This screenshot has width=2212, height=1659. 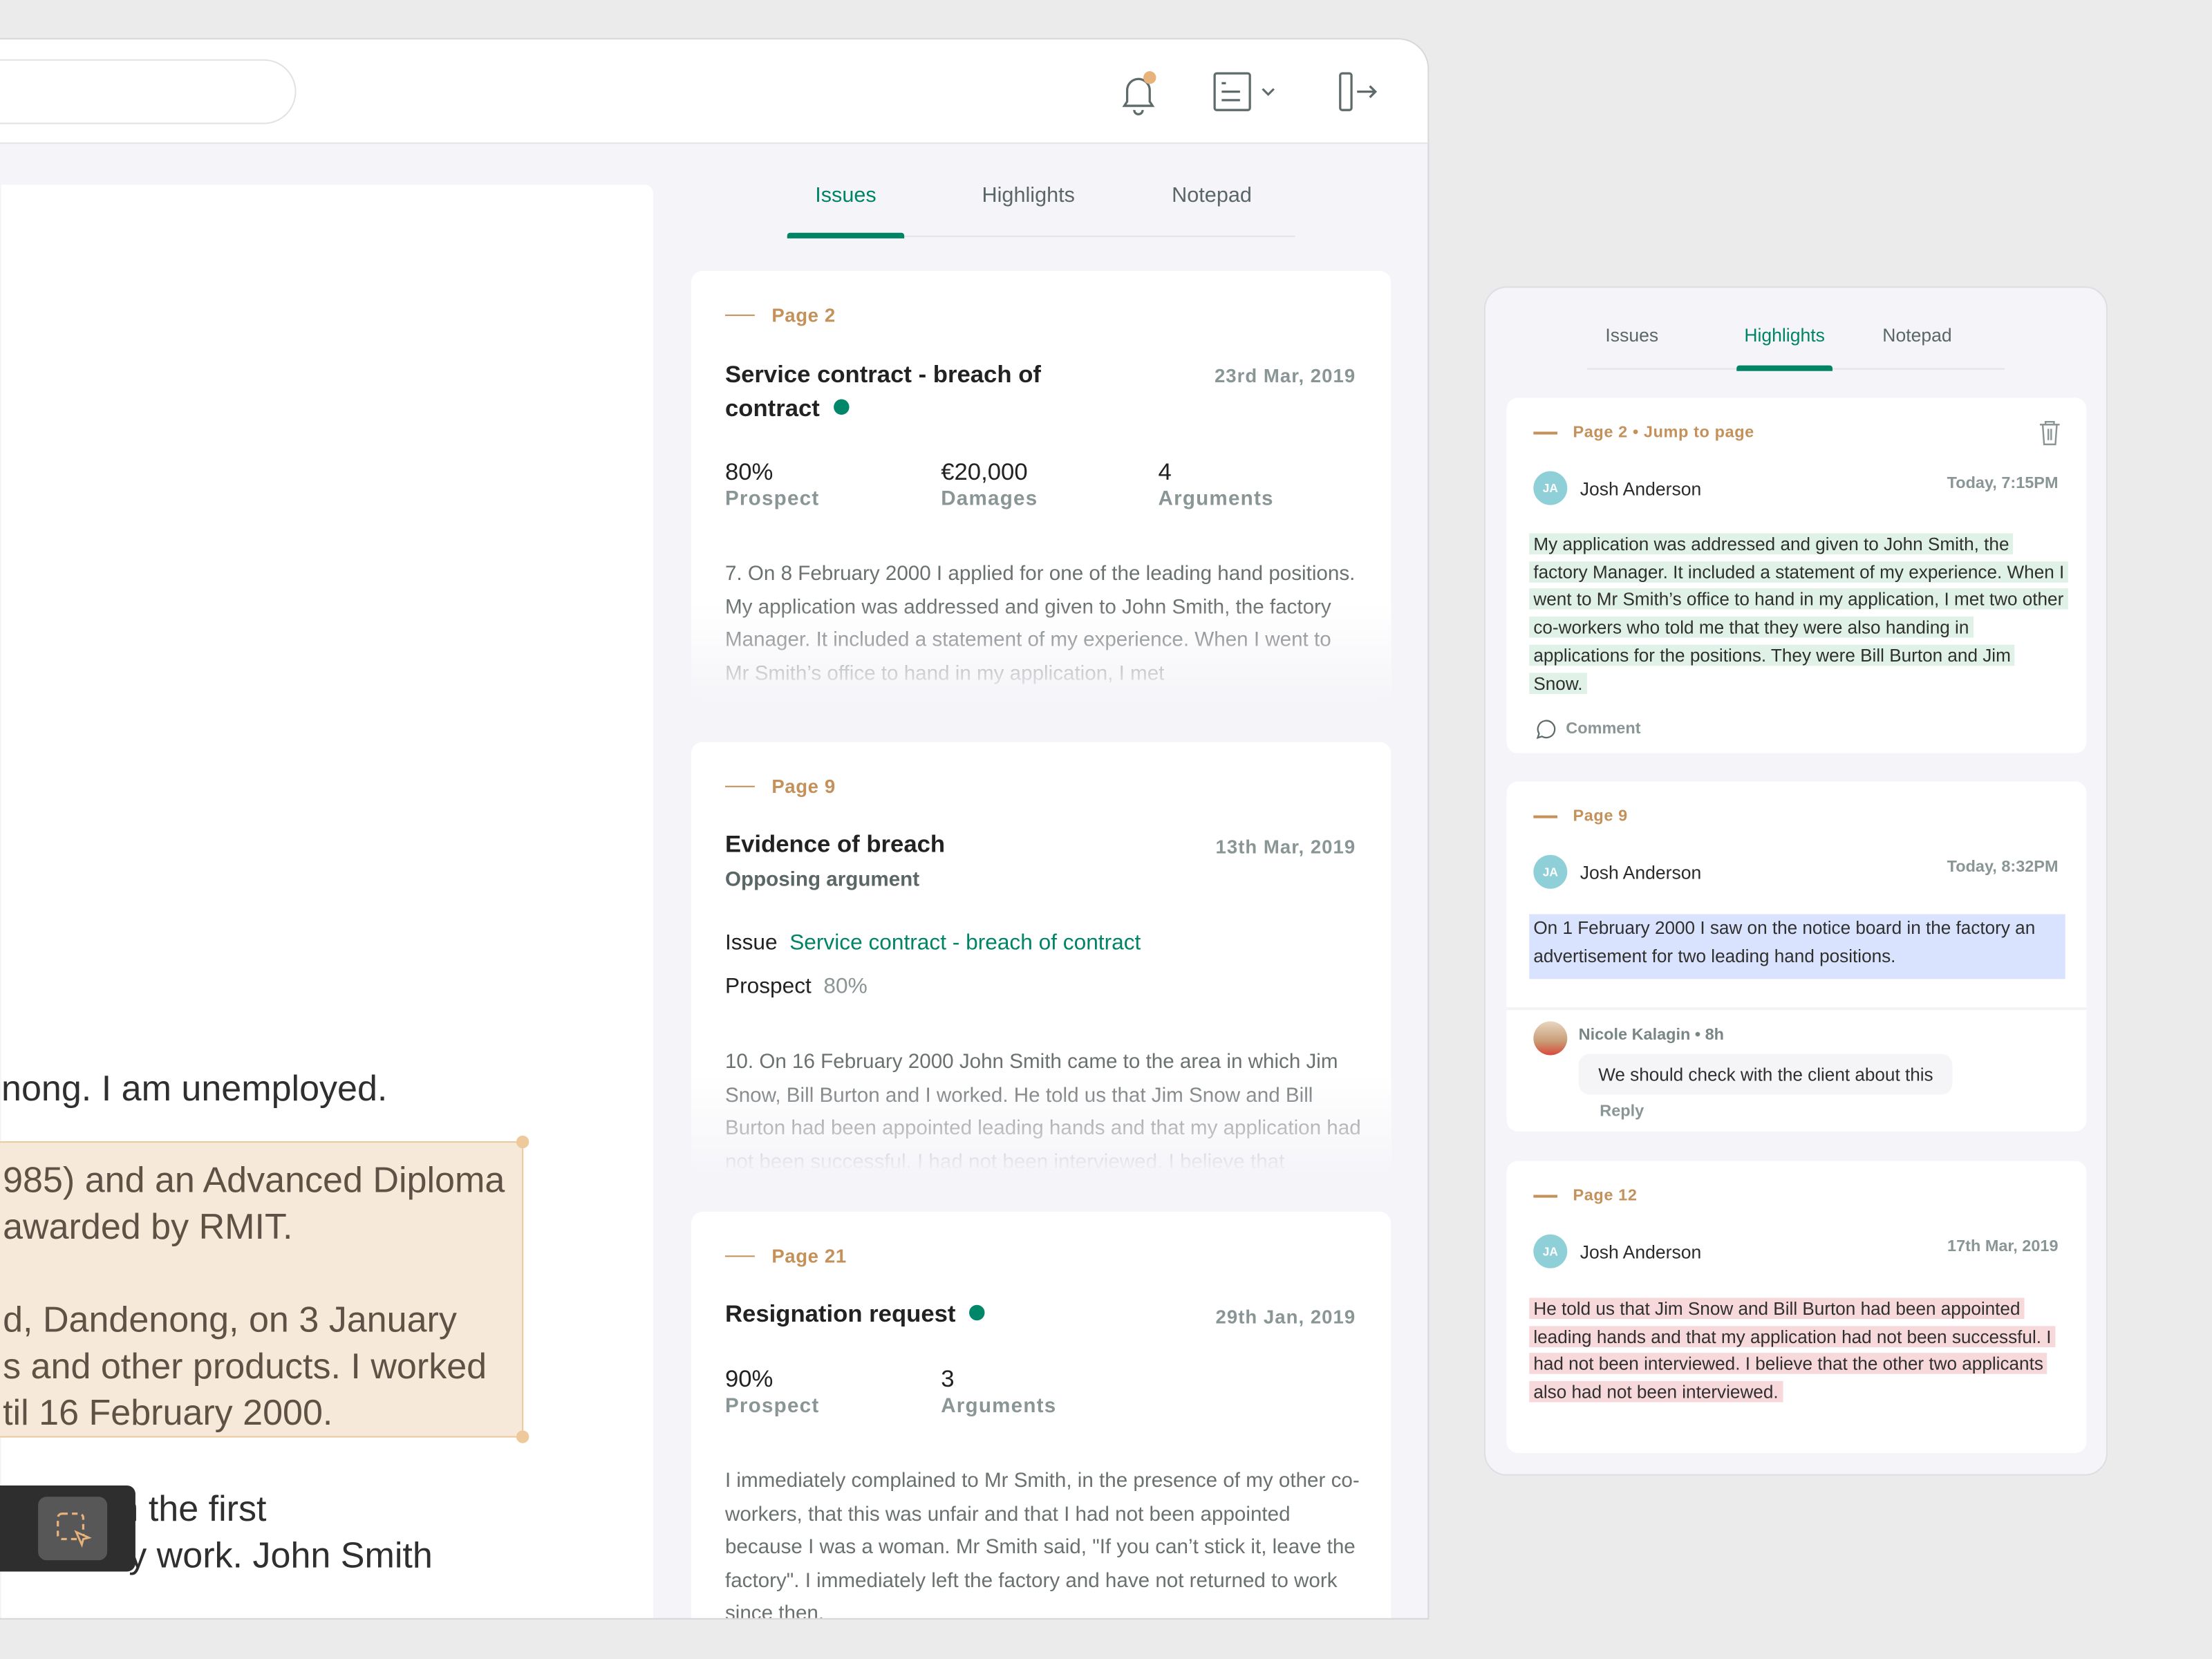 What do you see at coordinates (148, 92) in the screenshot?
I see `search-input` at bounding box center [148, 92].